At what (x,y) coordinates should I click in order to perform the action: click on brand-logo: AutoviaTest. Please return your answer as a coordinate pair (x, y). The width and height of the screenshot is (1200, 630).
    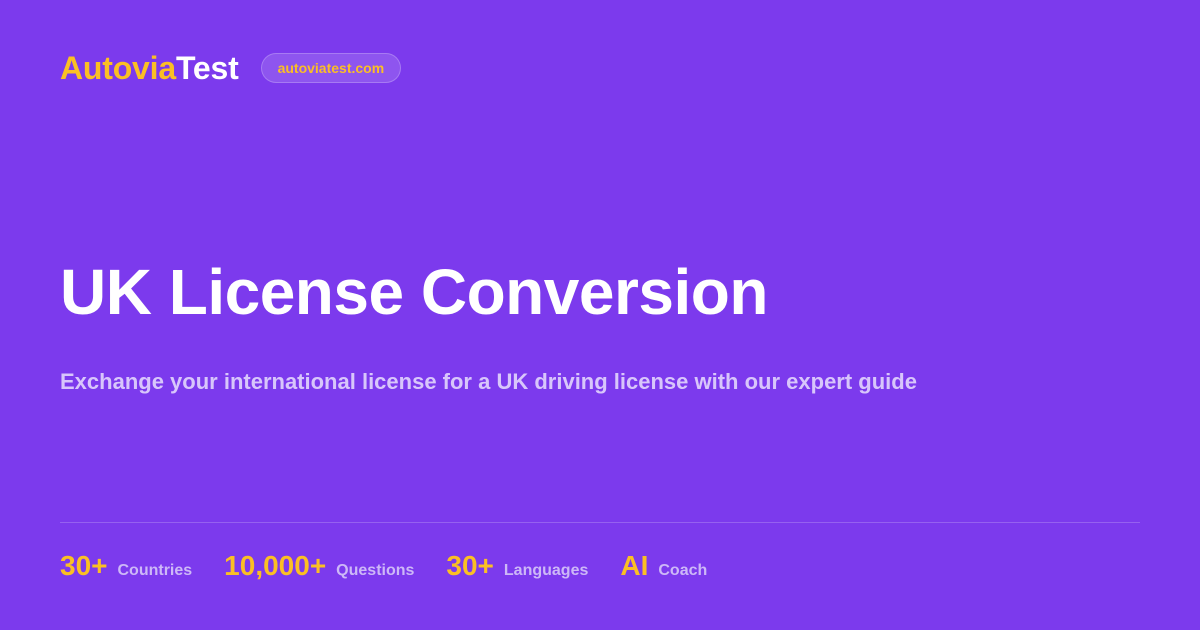
    Looking at the image, I should click on (149, 68).